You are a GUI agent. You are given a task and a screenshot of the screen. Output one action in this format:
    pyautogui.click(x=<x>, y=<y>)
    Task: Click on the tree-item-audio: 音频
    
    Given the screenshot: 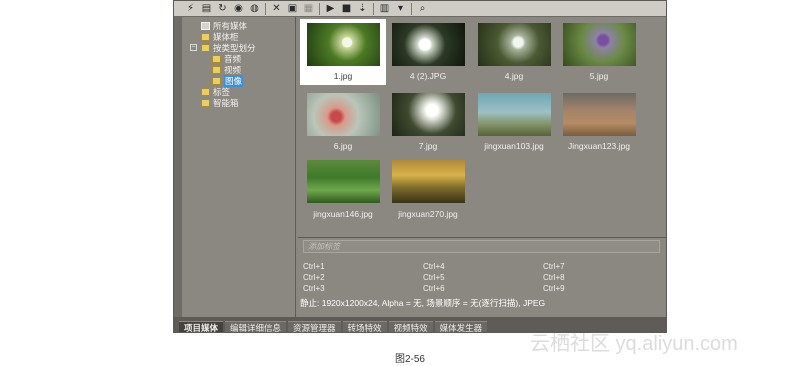 What is the action you would take?
    pyautogui.click(x=239, y=58)
    